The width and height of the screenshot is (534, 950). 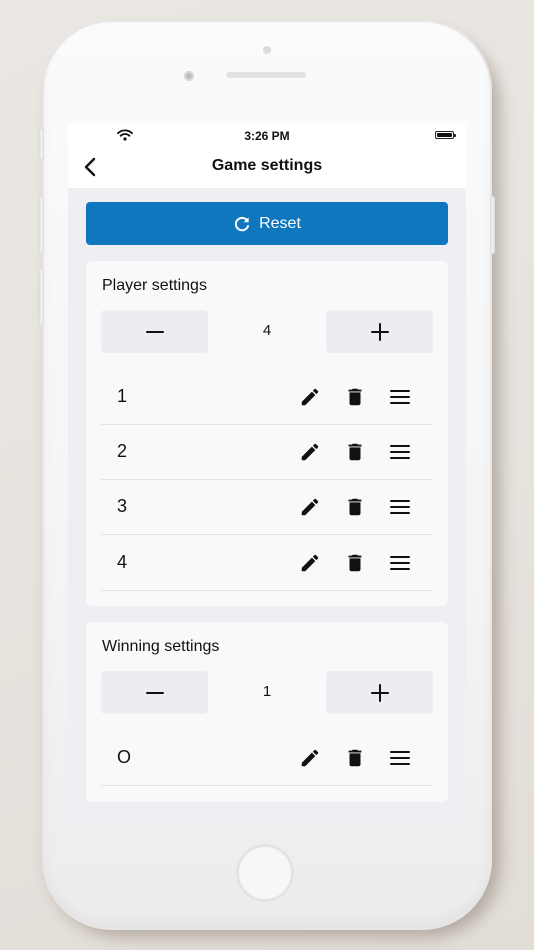 What do you see at coordinates (122, 562) in the screenshot?
I see `player-label: 4` at bounding box center [122, 562].